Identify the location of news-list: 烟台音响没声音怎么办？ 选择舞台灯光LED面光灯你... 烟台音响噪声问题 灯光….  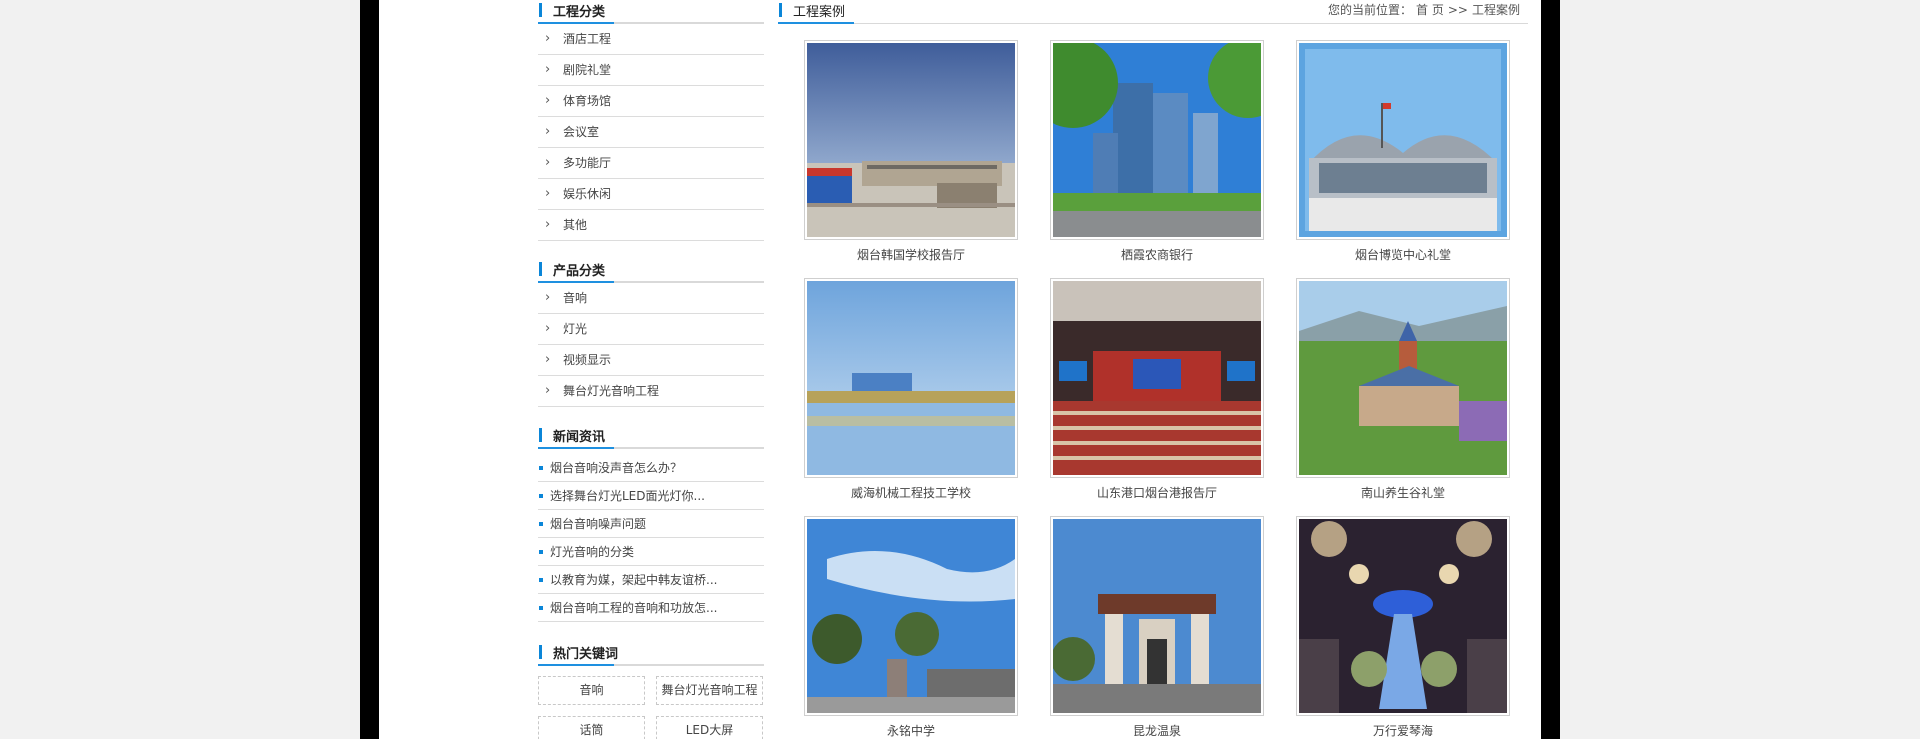
(651, 538).